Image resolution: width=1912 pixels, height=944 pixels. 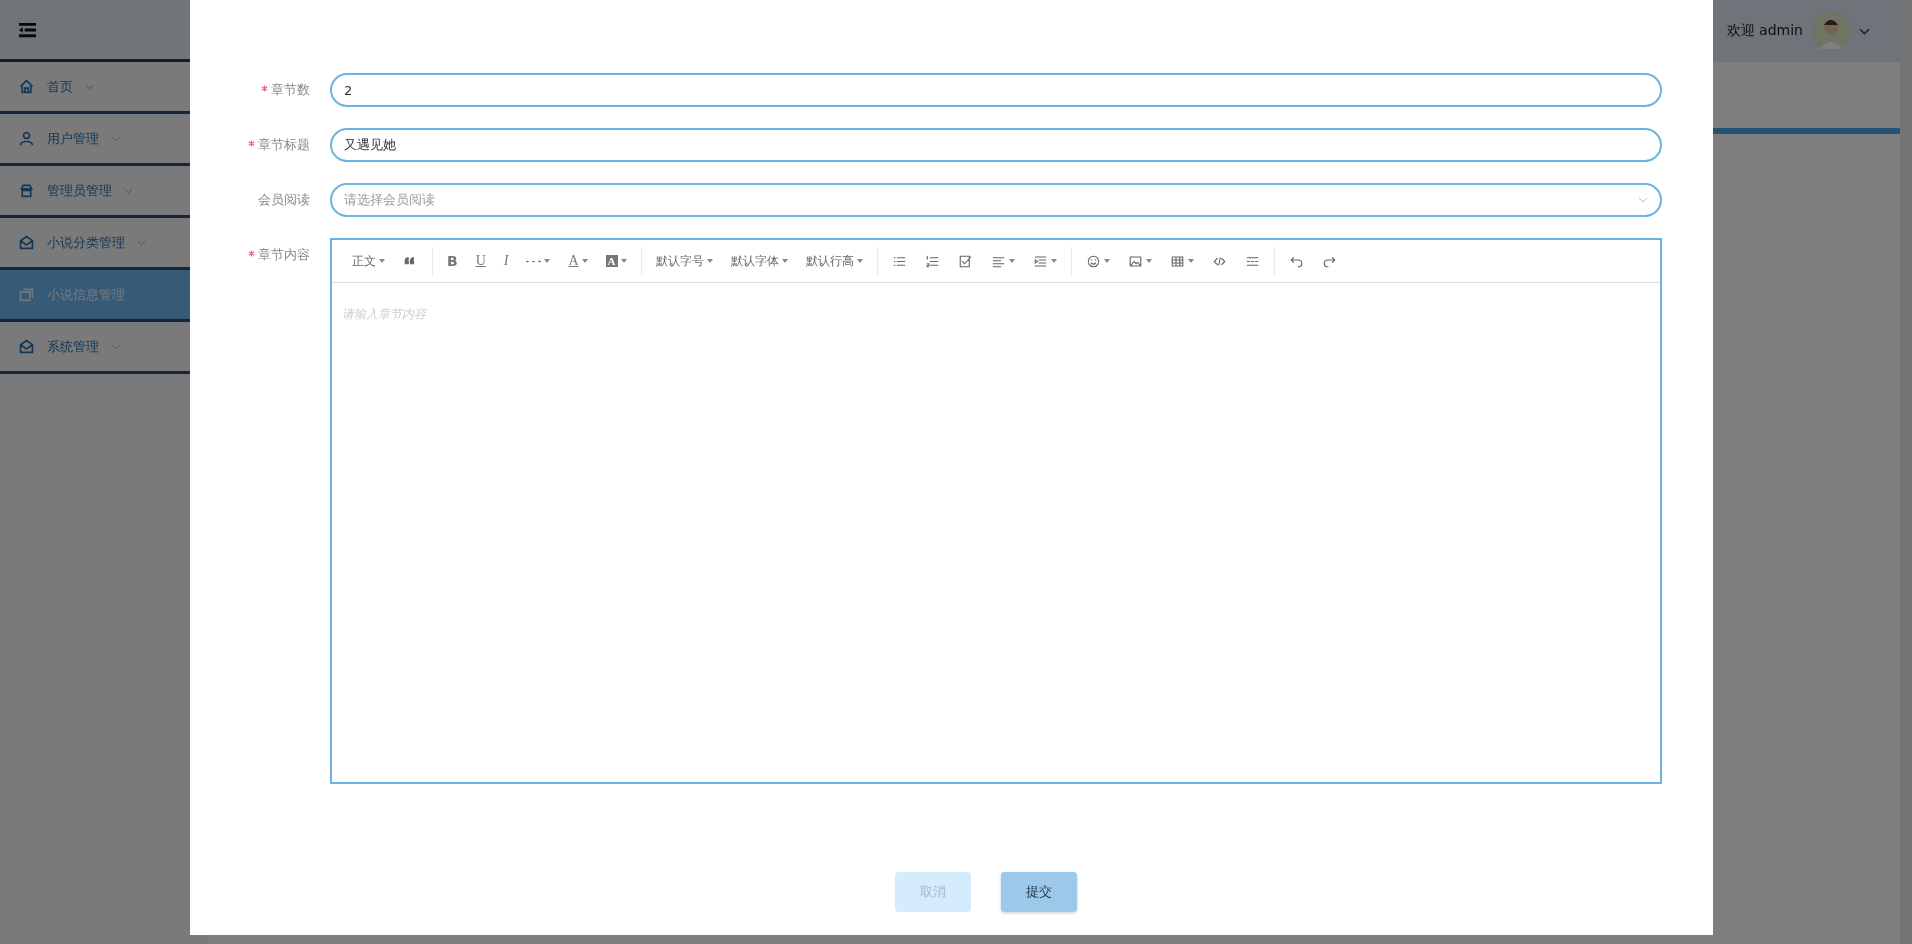 I want to click on field-label: 章节数, so click(x=290, y=90).